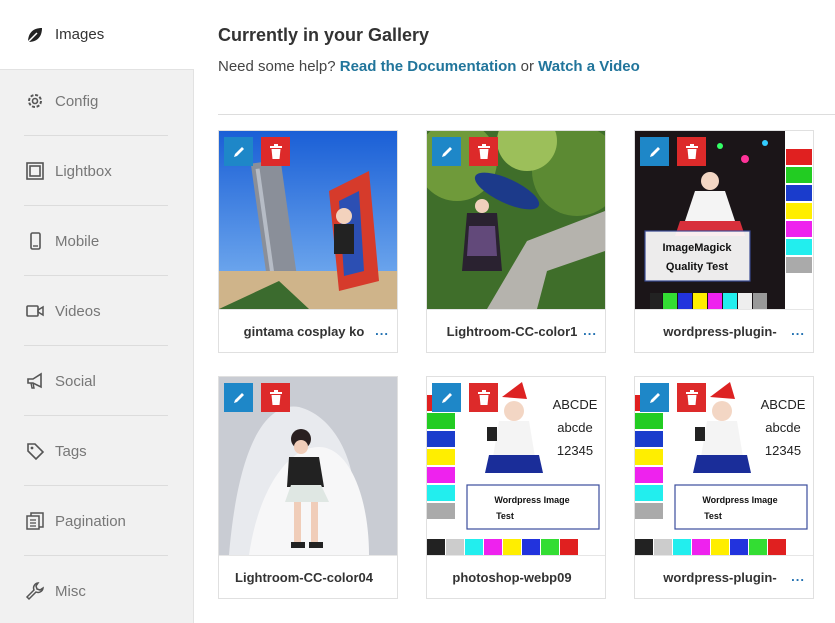 The height and width of the screenshot is (623, 835). What do you see at coordinates (35, 591) in the screenshot?
I see `wrench-icon` at bounding box center [35, 591].